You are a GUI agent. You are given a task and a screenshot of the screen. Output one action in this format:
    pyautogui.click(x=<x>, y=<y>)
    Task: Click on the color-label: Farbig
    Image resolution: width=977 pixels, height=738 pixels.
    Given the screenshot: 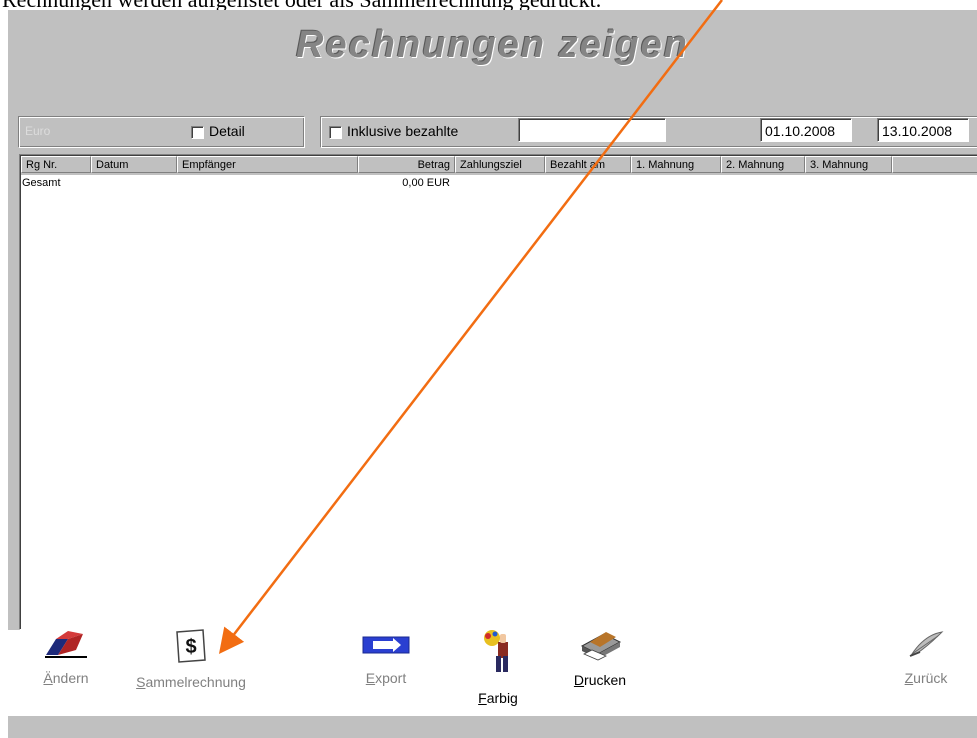 What is the action you would take?
    pyautogui.click(x=498, y=698)
    